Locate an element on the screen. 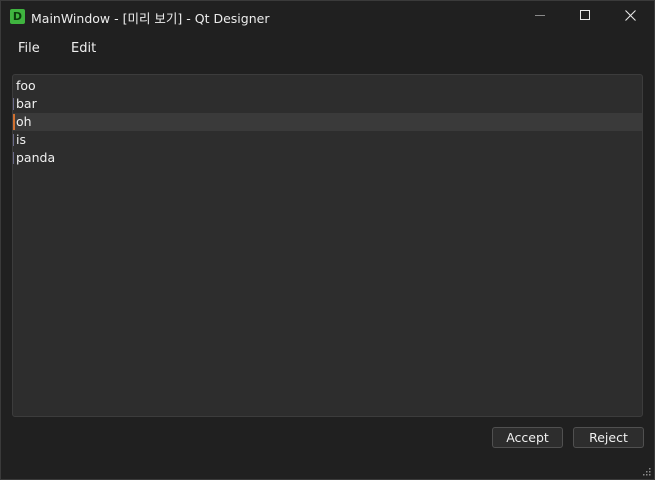 Image resolution: width=655 pixels, height=480 pixels. list-item-selected: oh is located at coordinates (327, 122).